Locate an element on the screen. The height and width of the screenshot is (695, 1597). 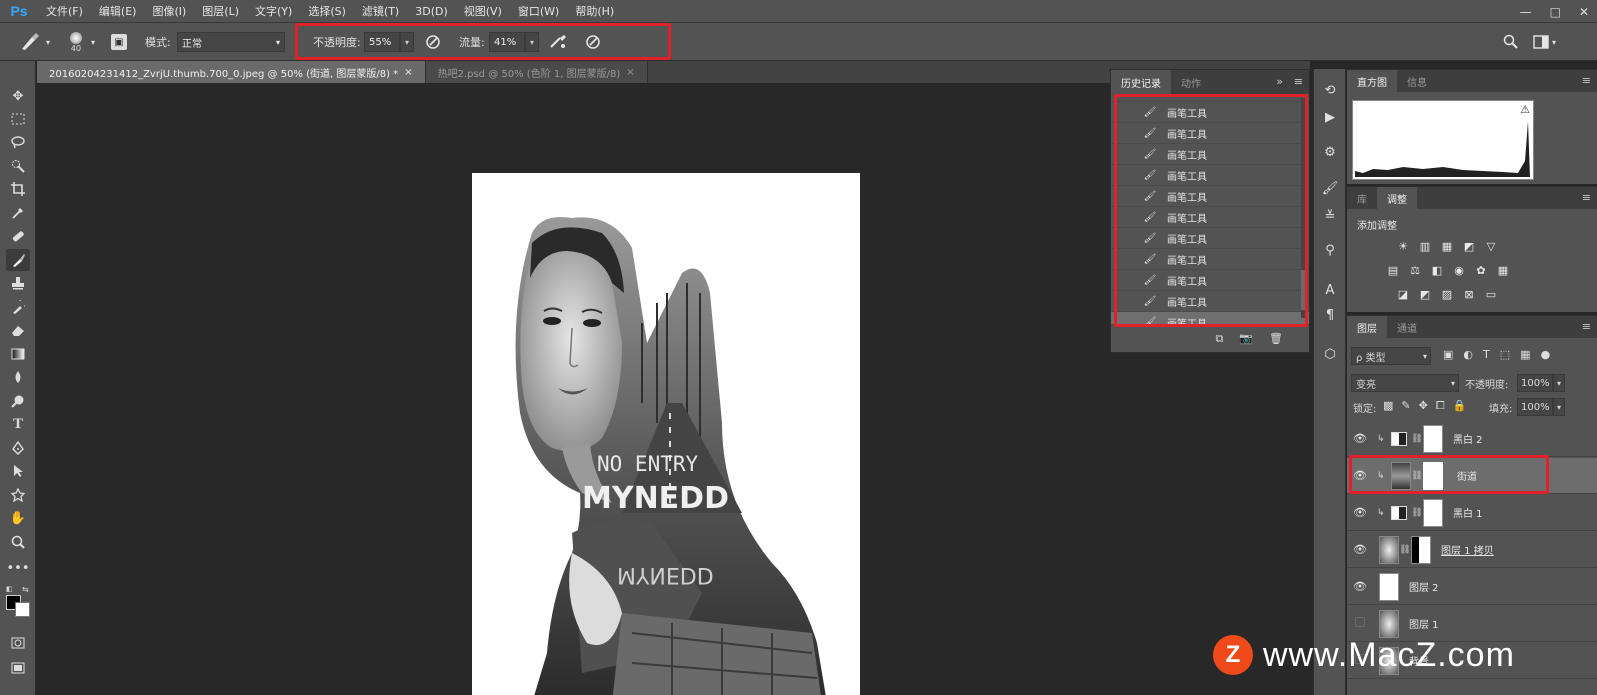
warning-icon: ⚠ is located at coordinates (1525, 109).